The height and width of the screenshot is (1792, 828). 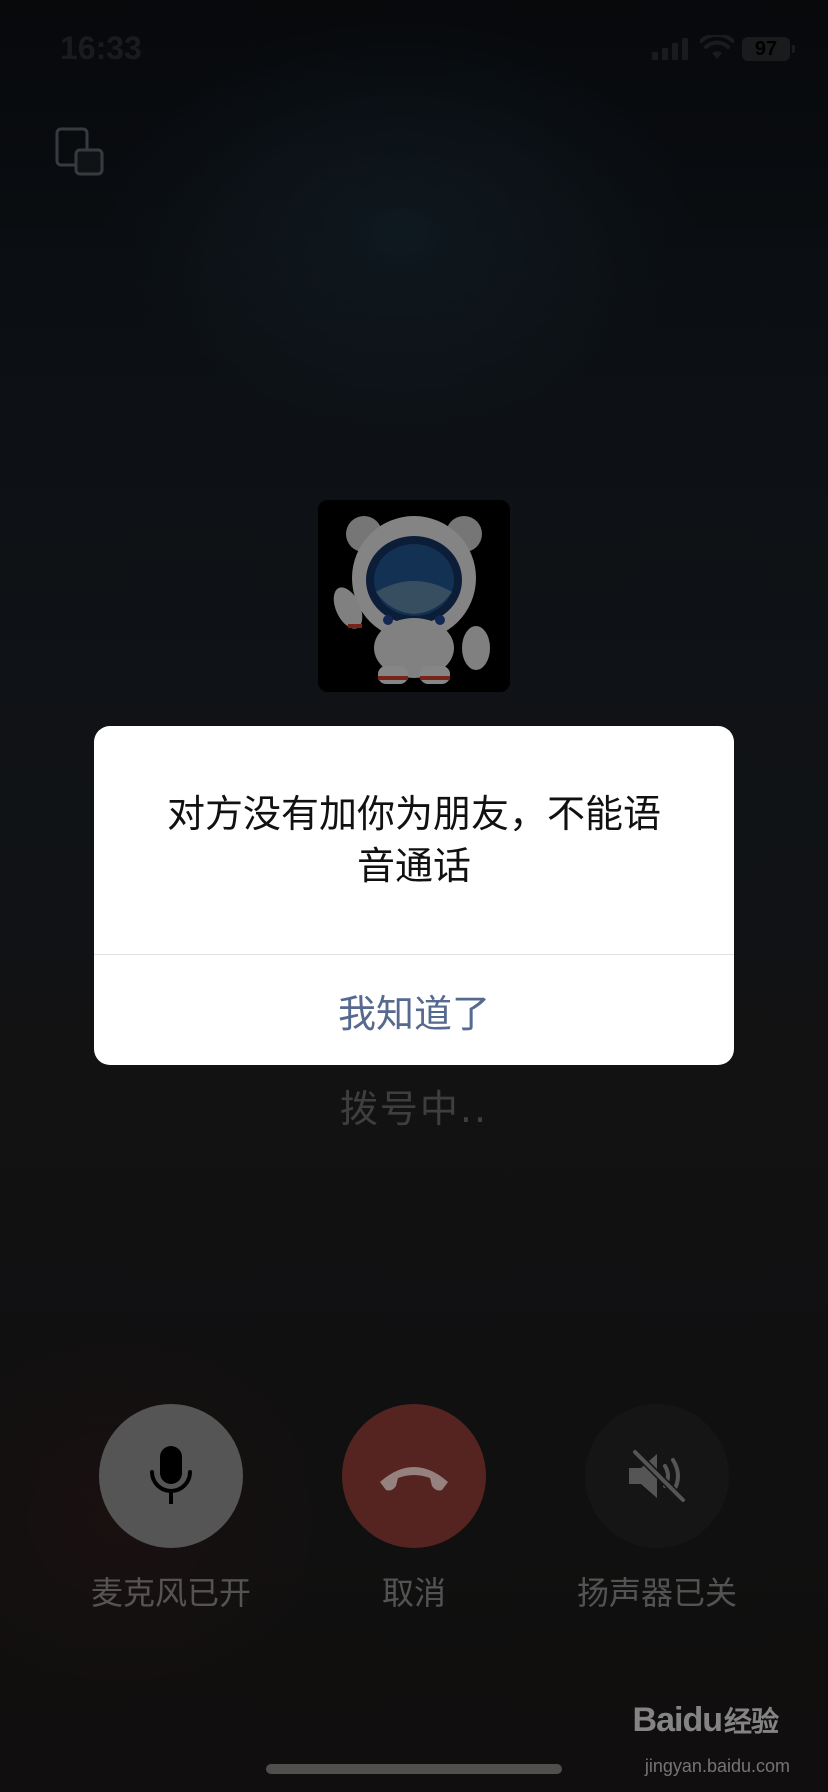 I want to click on alert-message-line2: 音通话, so click(x=413, y=866).